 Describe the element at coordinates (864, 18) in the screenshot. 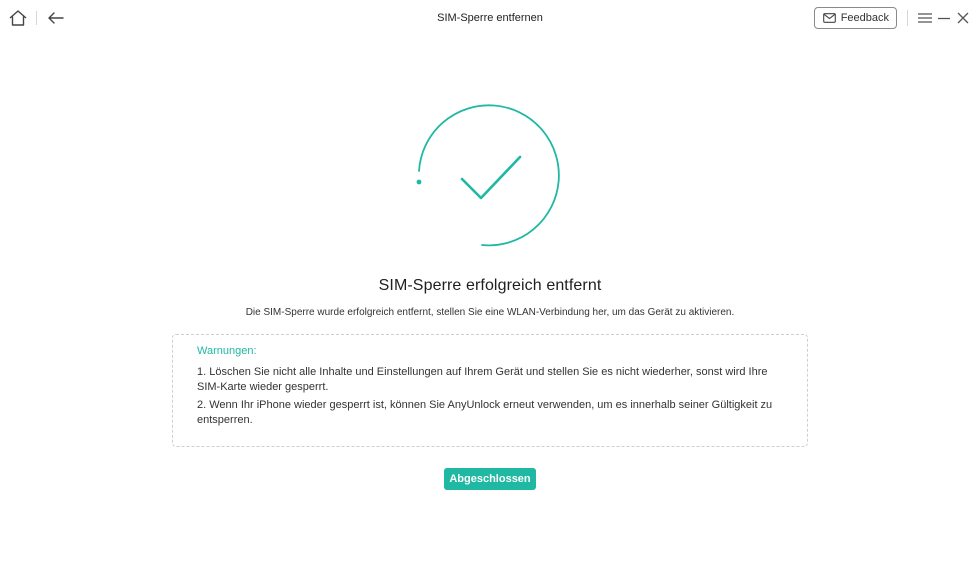

I see `feedback-label: Feedback` at that location.